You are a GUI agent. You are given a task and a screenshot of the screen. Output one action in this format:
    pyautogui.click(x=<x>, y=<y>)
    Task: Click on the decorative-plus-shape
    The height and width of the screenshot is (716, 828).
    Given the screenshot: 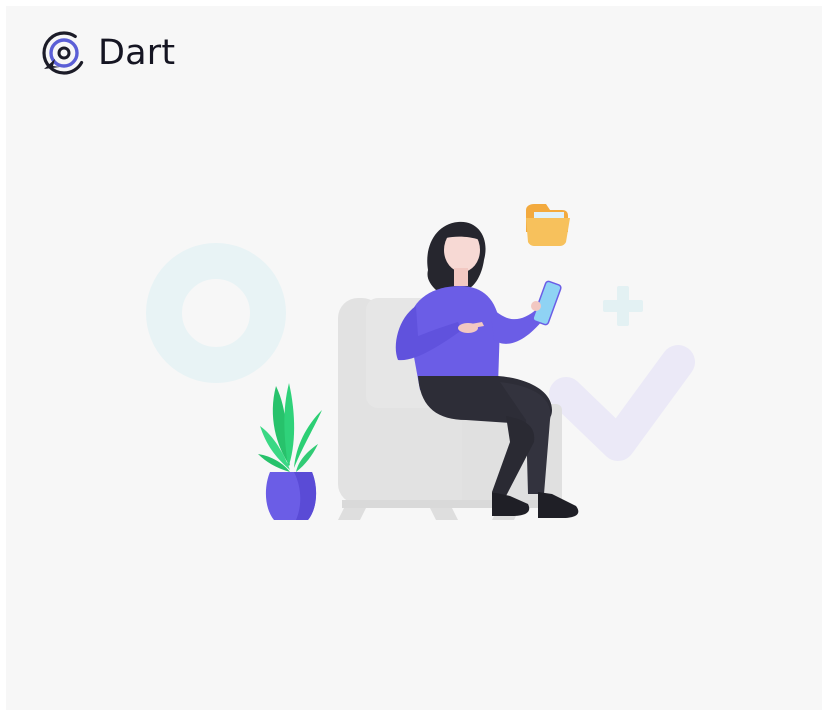 What is the action you would take?
    pyautogui.click(x=623, y=306)
    